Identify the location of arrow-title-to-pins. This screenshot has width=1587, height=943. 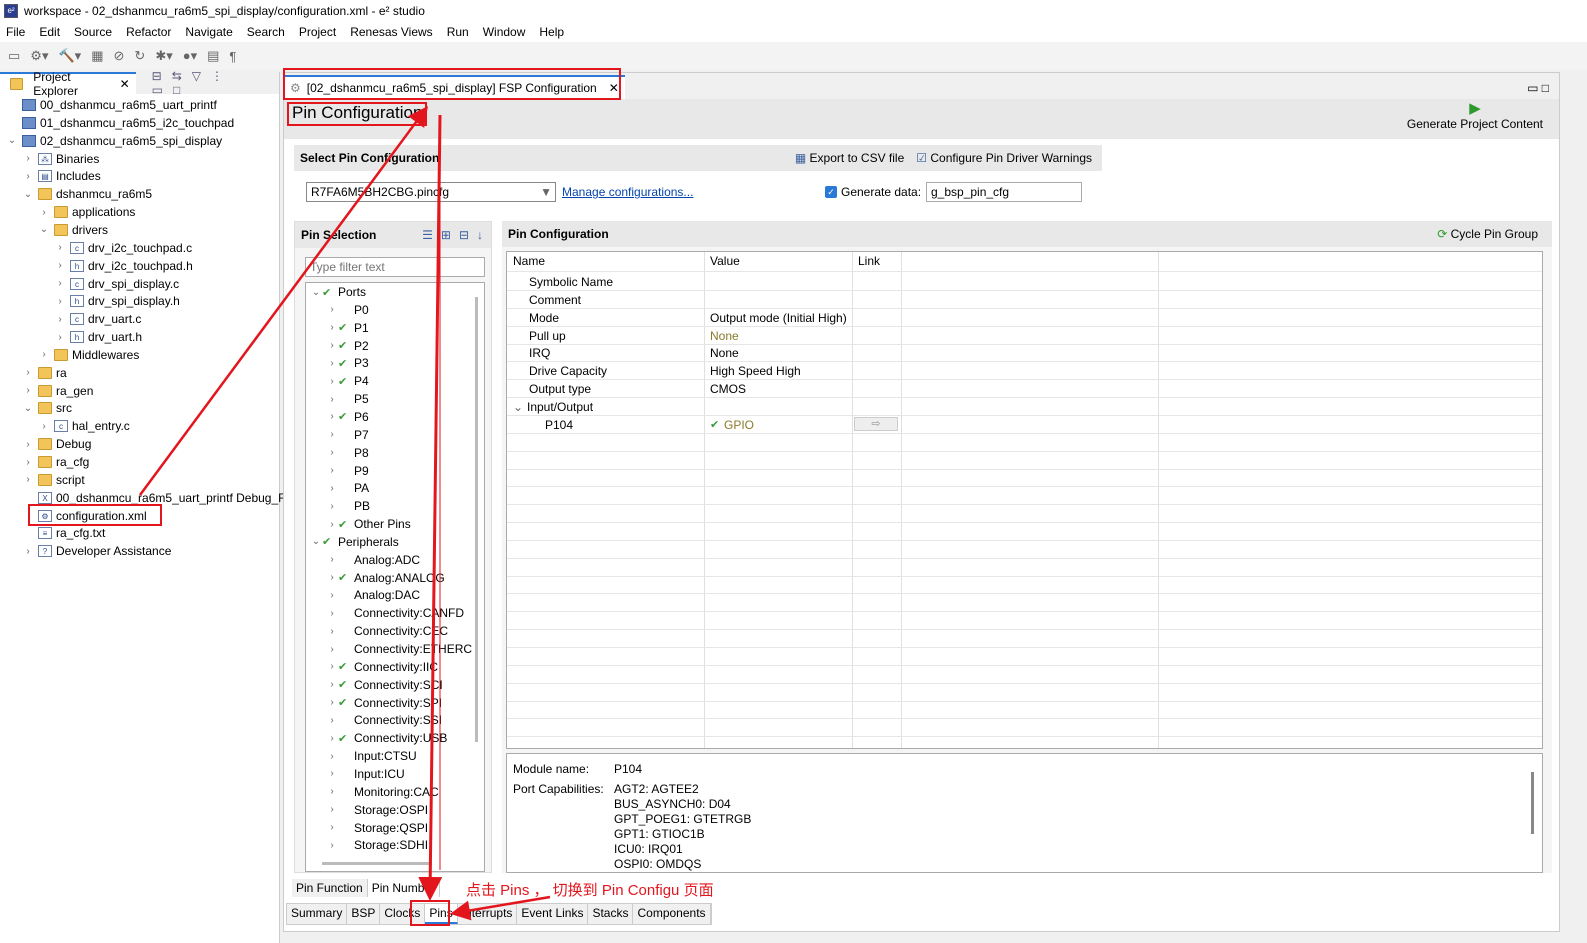
(430, 507).